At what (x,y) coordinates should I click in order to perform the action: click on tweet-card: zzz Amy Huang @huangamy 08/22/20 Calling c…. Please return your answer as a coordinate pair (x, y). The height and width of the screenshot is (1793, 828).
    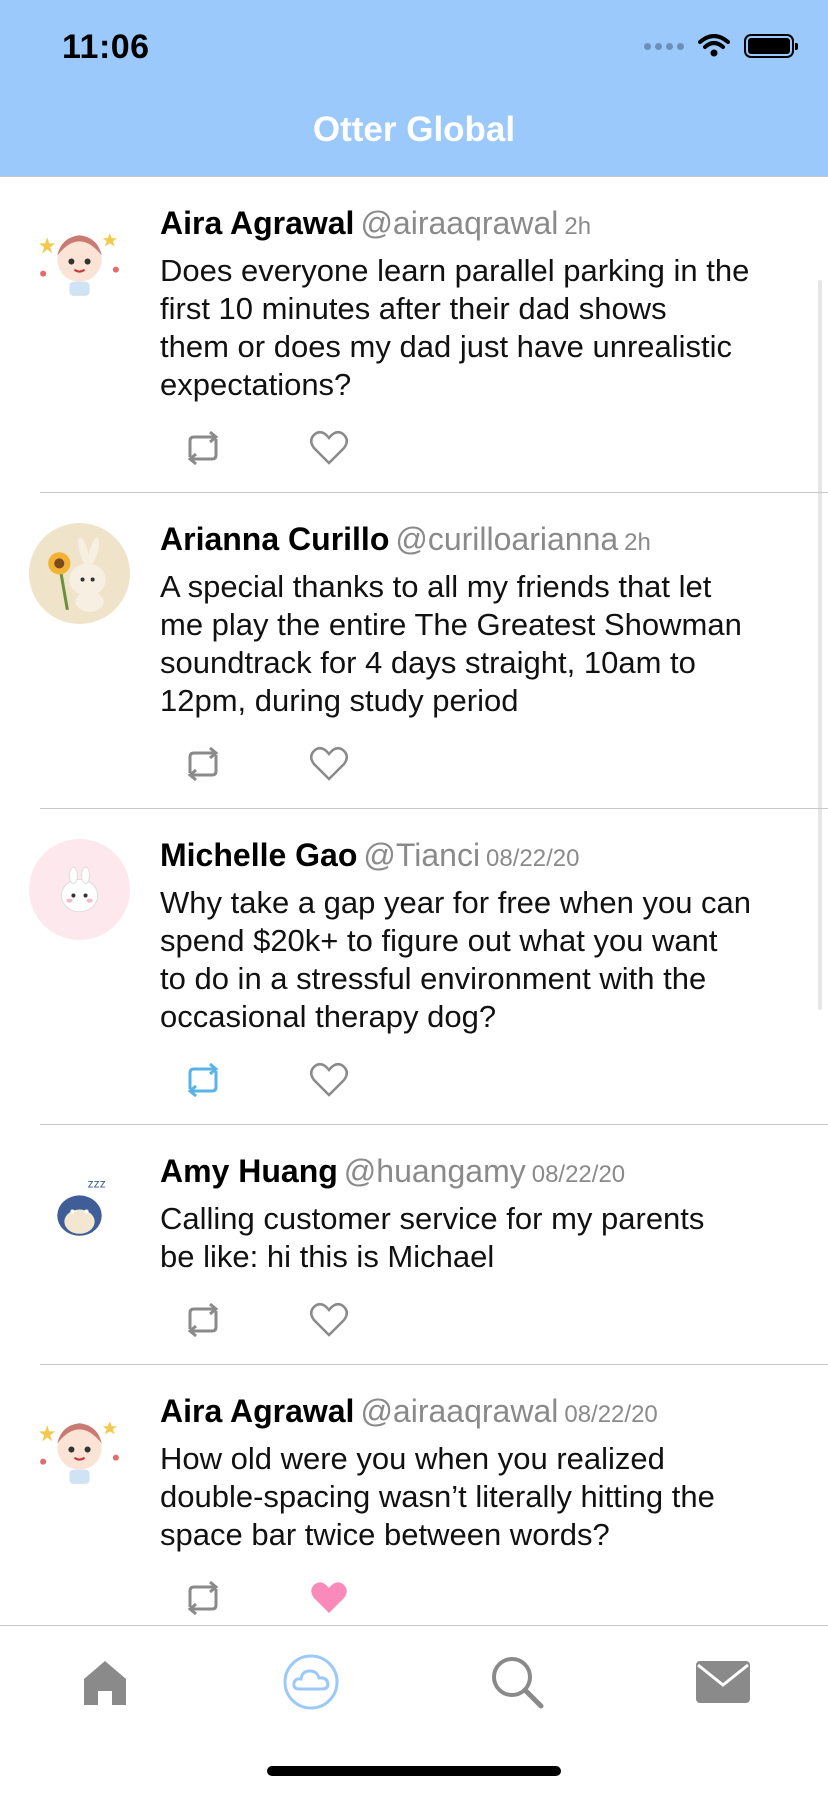
    Looking at the image, I should click on (414, 1245).